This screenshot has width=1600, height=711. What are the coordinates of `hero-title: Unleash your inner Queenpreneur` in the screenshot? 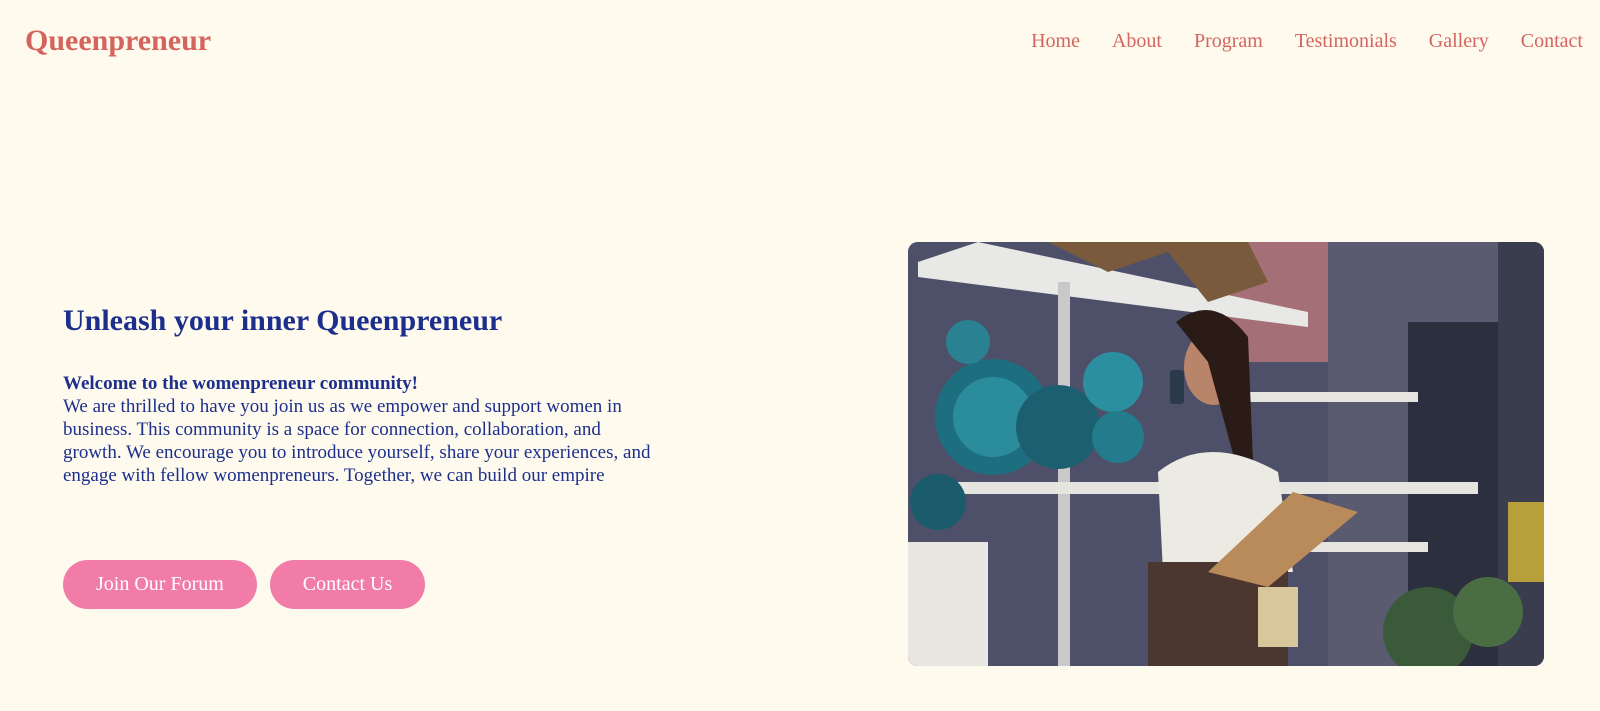 It's located at (283, 320).